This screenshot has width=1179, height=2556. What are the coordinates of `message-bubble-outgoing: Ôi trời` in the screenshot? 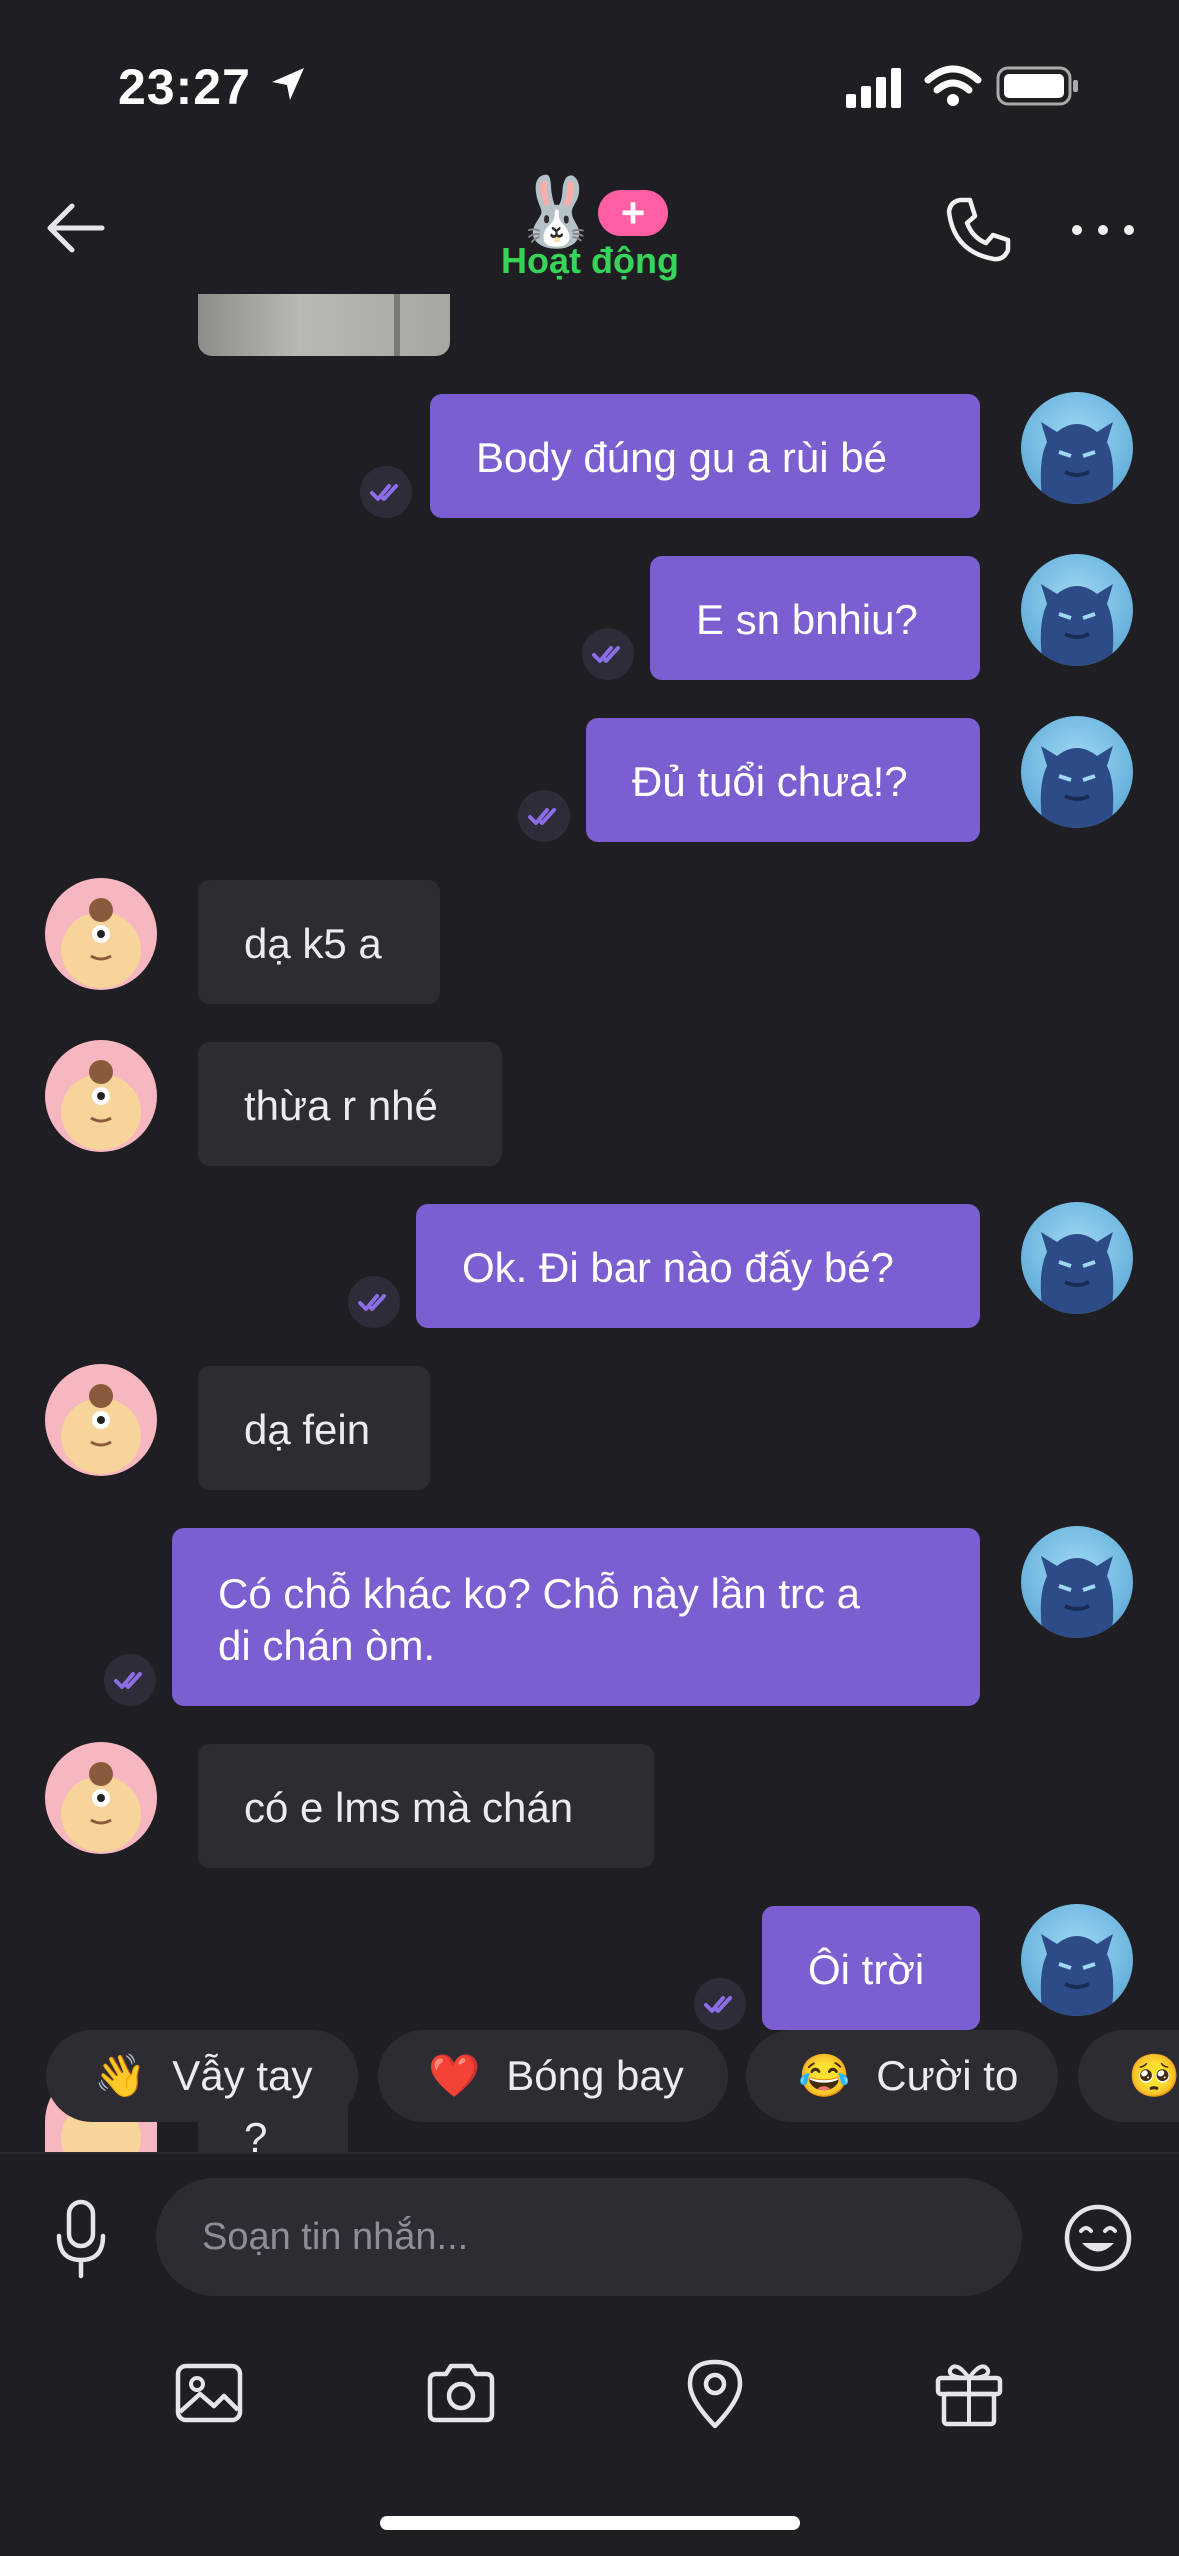 It's located at (871, 1968).